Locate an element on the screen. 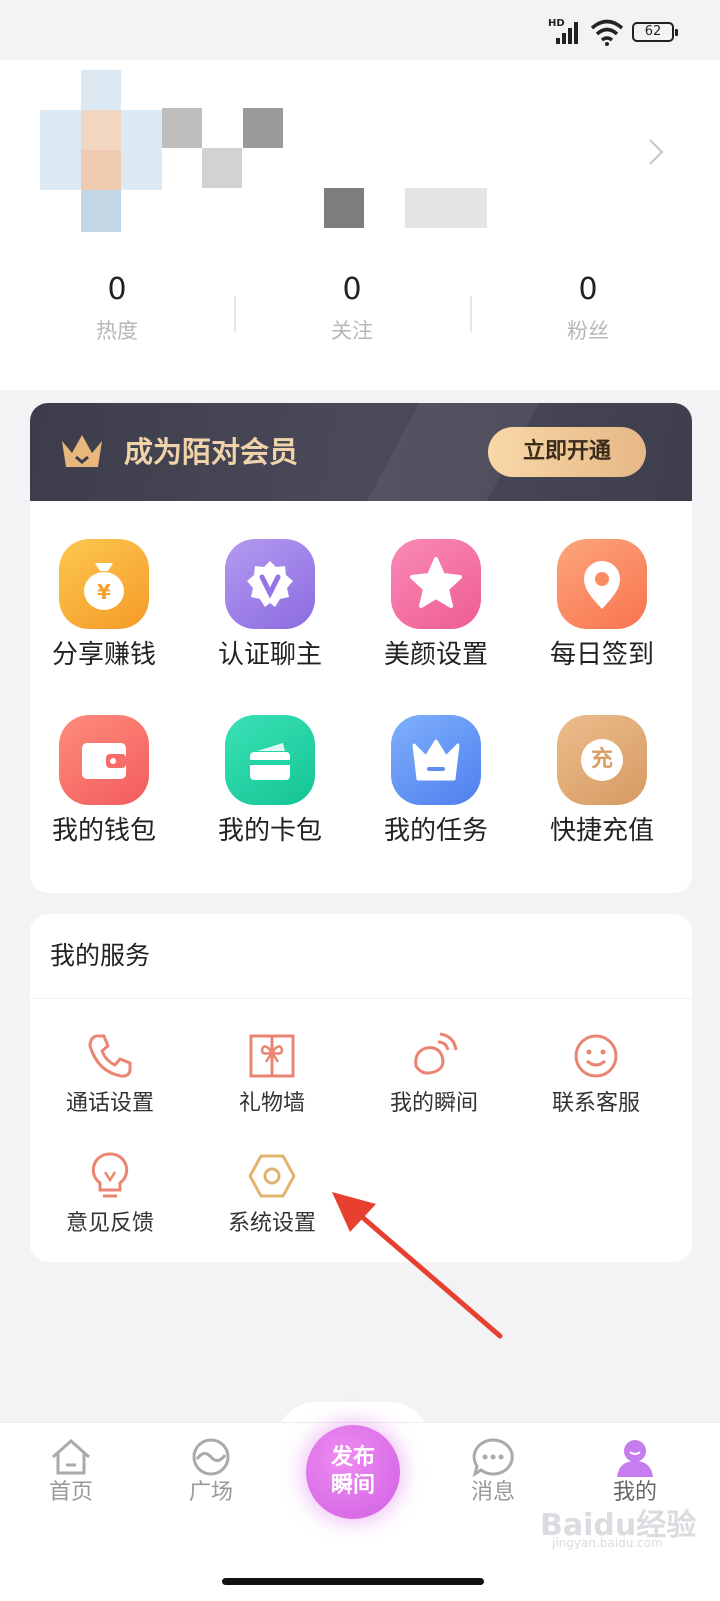 The image size is (720, 1601). recharge-icon: 充 is located at coordinates (602, 760).